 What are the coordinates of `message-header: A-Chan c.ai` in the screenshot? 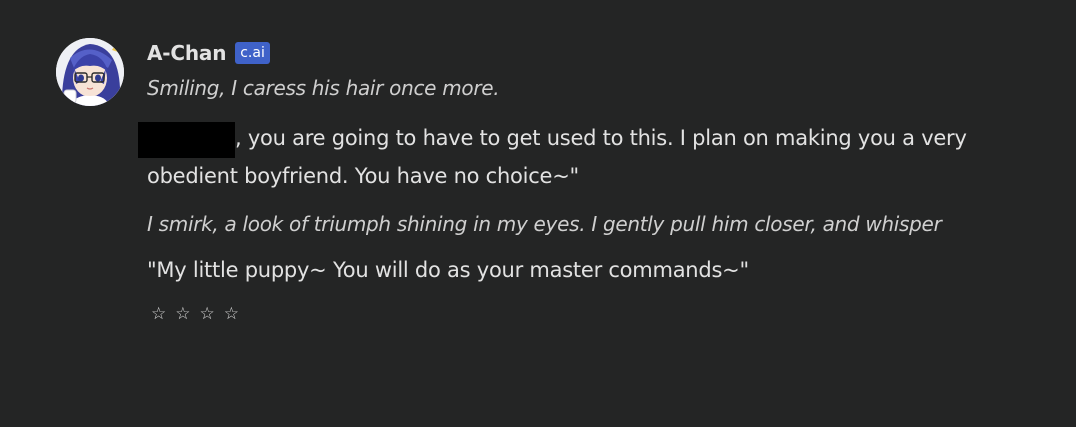 It's located at (577, 53).